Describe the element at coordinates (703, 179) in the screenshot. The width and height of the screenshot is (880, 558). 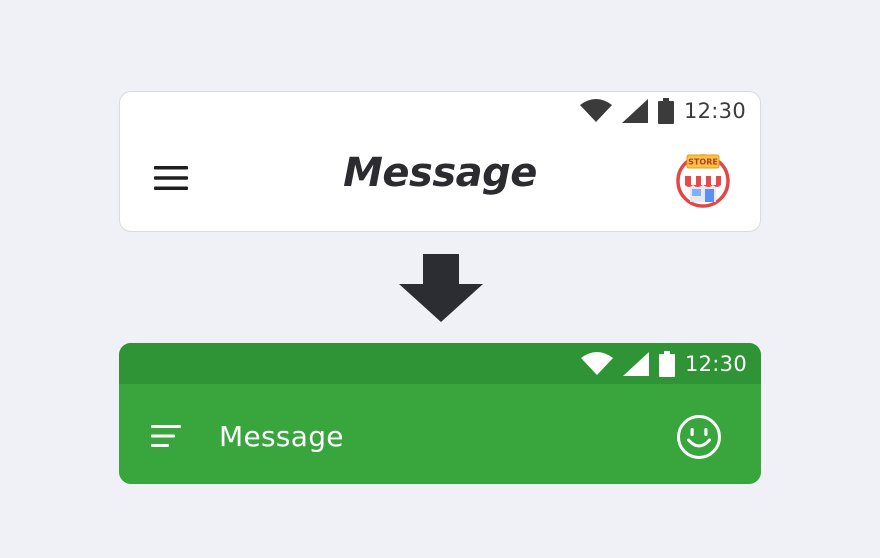
I see `store-icon: STORE` at that location.